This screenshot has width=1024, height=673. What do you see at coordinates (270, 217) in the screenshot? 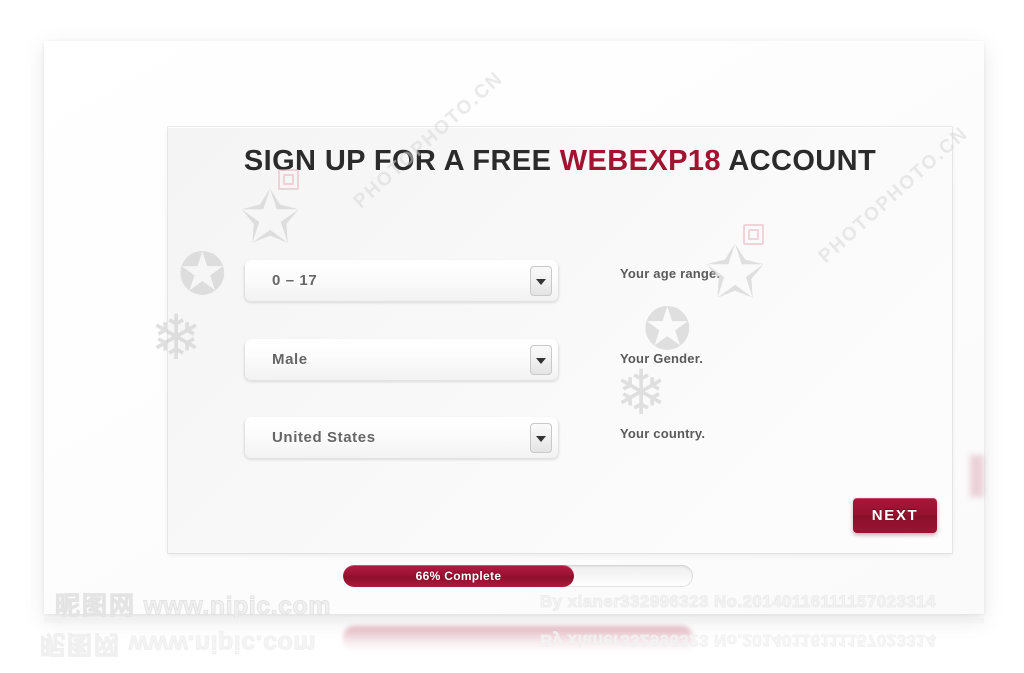
I see `watermark-figure-icon: ✩` at bounding box center [270, 217].